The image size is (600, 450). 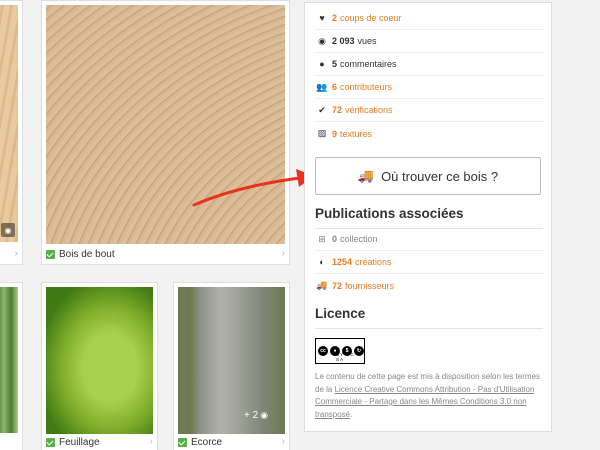 What do you see at coordinates (429, 133) in the screenshot?
I see `stat-textures: ▨ 9 textures` at bounding box center [429, 133].